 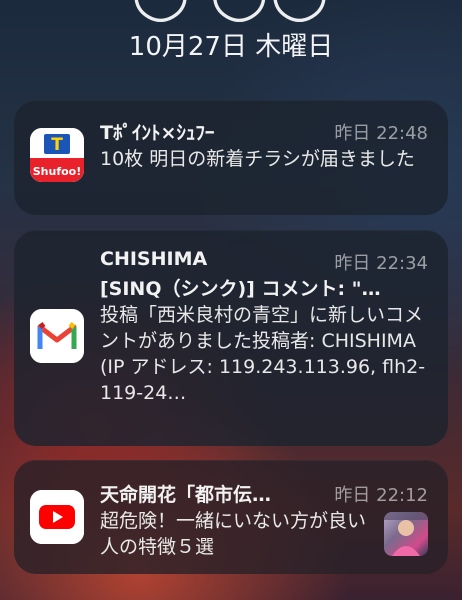 I want to click on video-thumbnail, so click(x=406, y=534).